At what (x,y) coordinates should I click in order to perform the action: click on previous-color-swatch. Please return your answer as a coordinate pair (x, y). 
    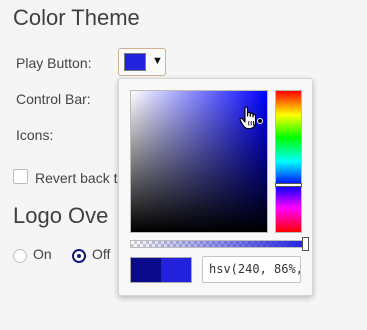
    Looking at the image, I should click on (146, 270).